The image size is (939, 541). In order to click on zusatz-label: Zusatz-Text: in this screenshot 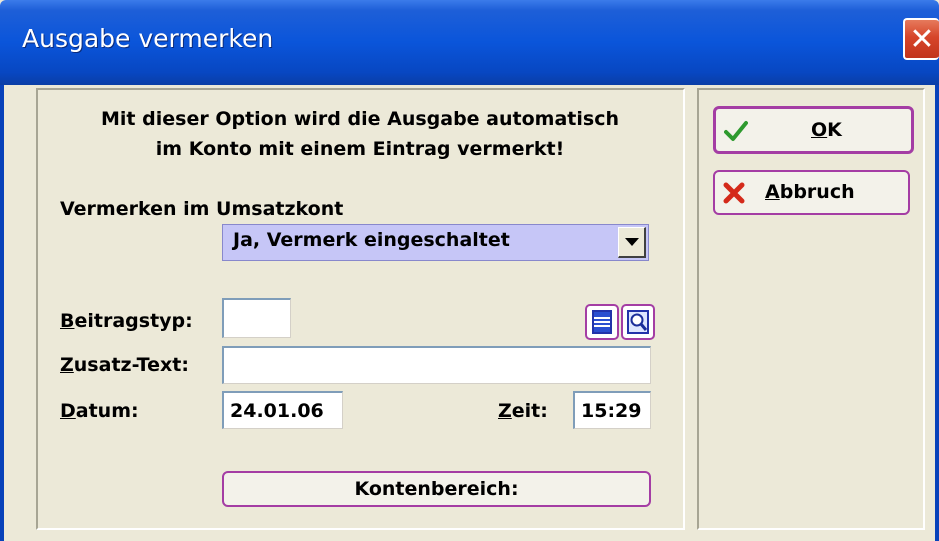, I will do `click(124, 365)`.